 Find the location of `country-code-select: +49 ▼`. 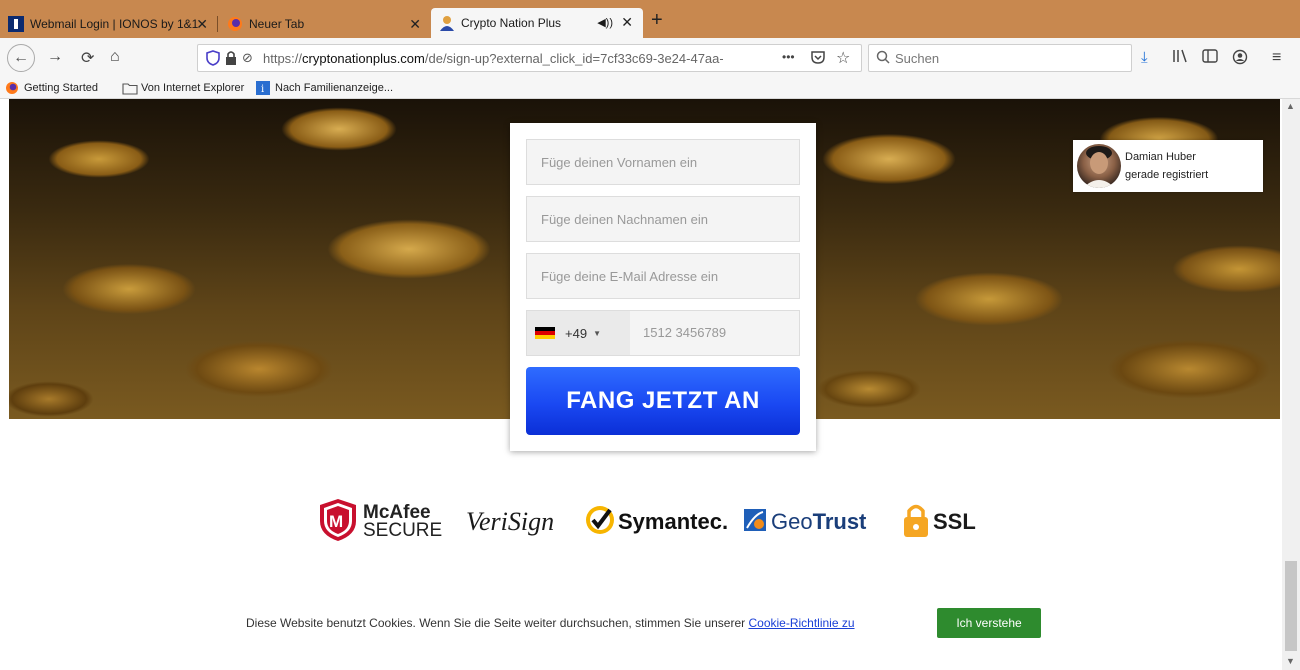

country-code-select: +49 ▼ is located at coordinates (578, 333).